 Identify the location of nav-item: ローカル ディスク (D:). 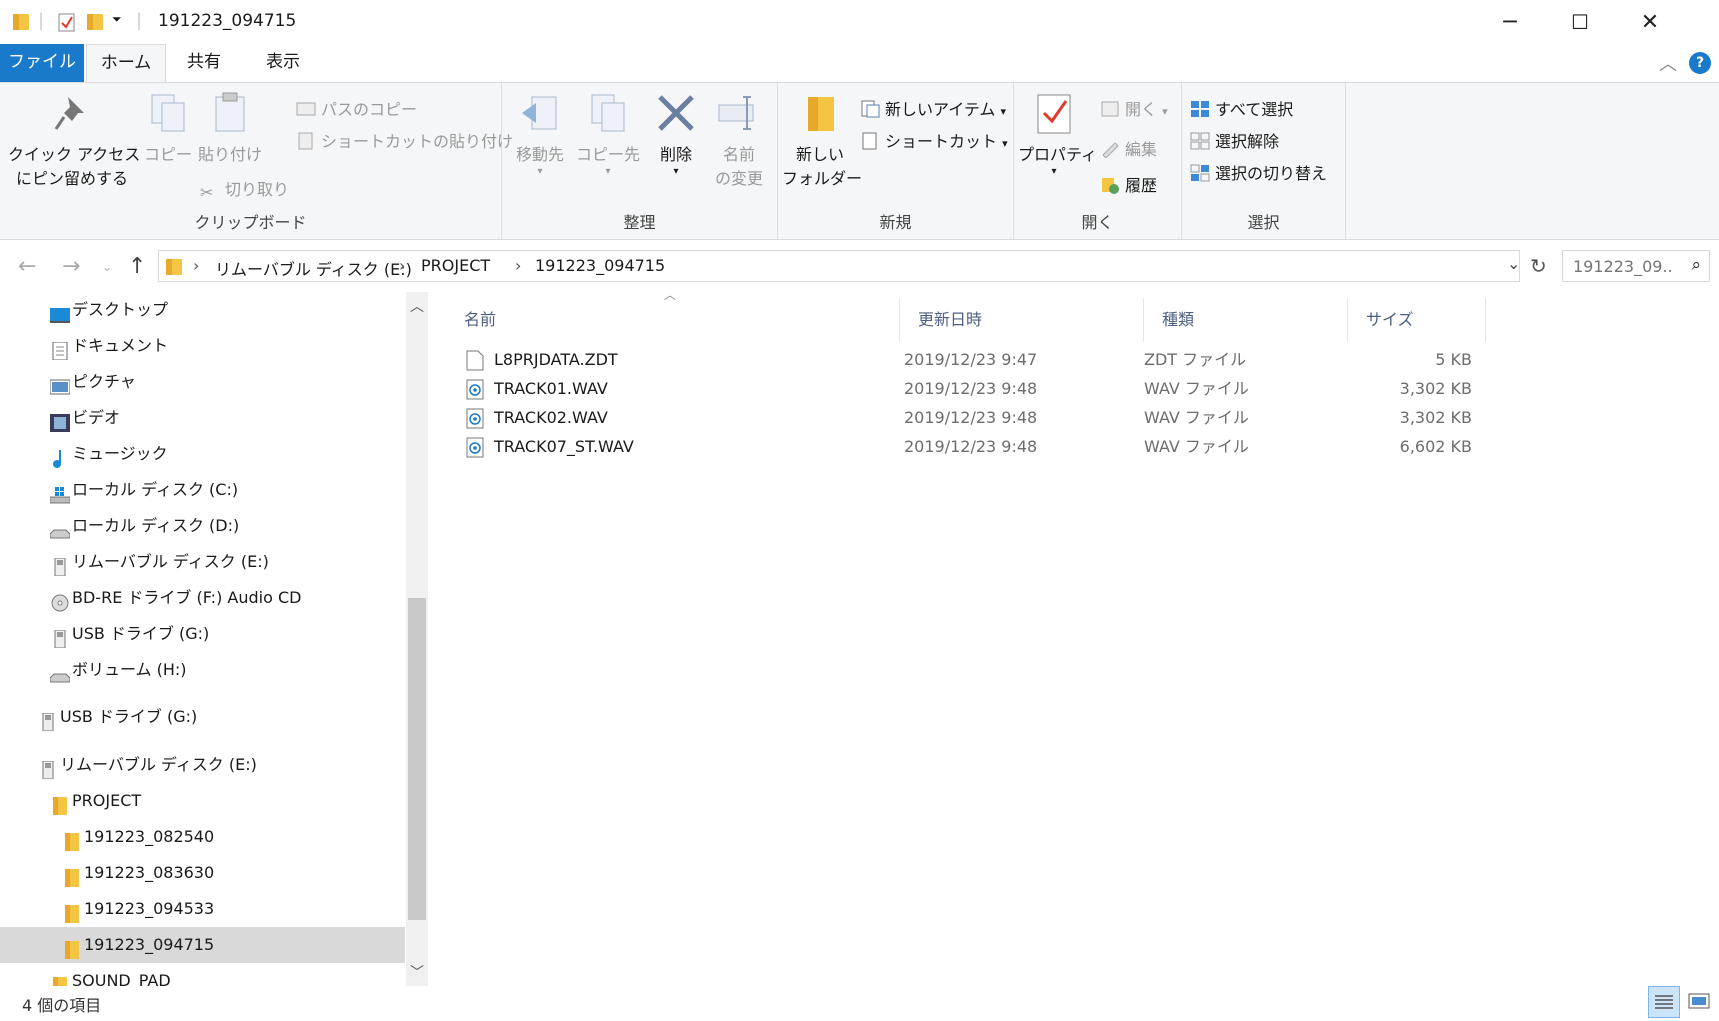
(202, 526).